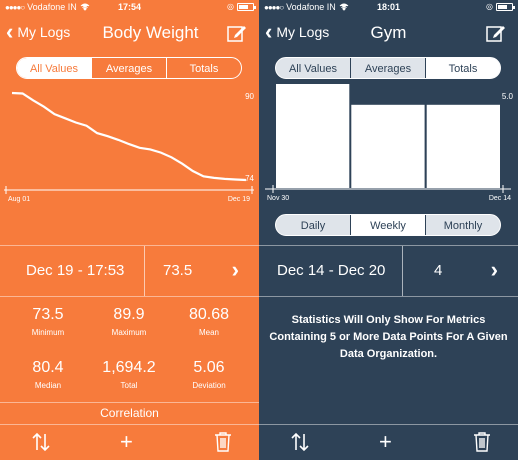  What do you see at coordinates (438, 270) in the screenshot?
I see `period-value: 4` at bounding box center [438, 270].